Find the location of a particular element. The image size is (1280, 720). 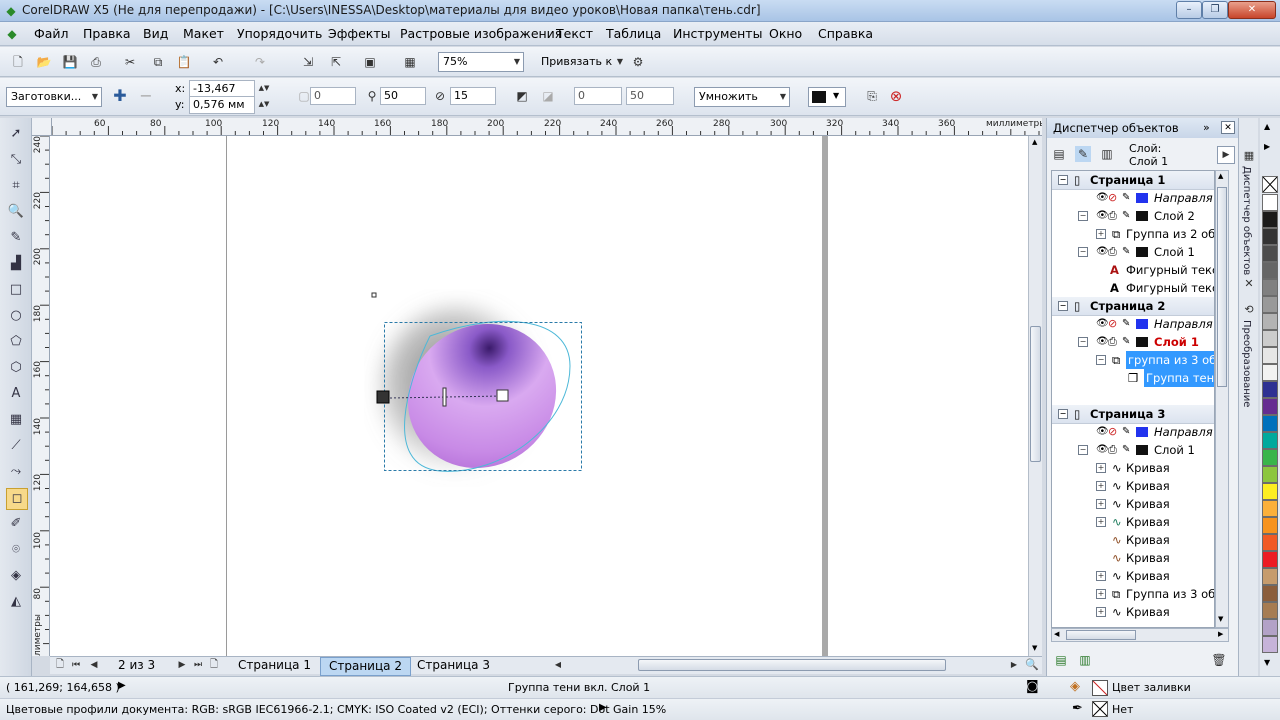

no-color-swatch is located at coordinates (1270, 184).